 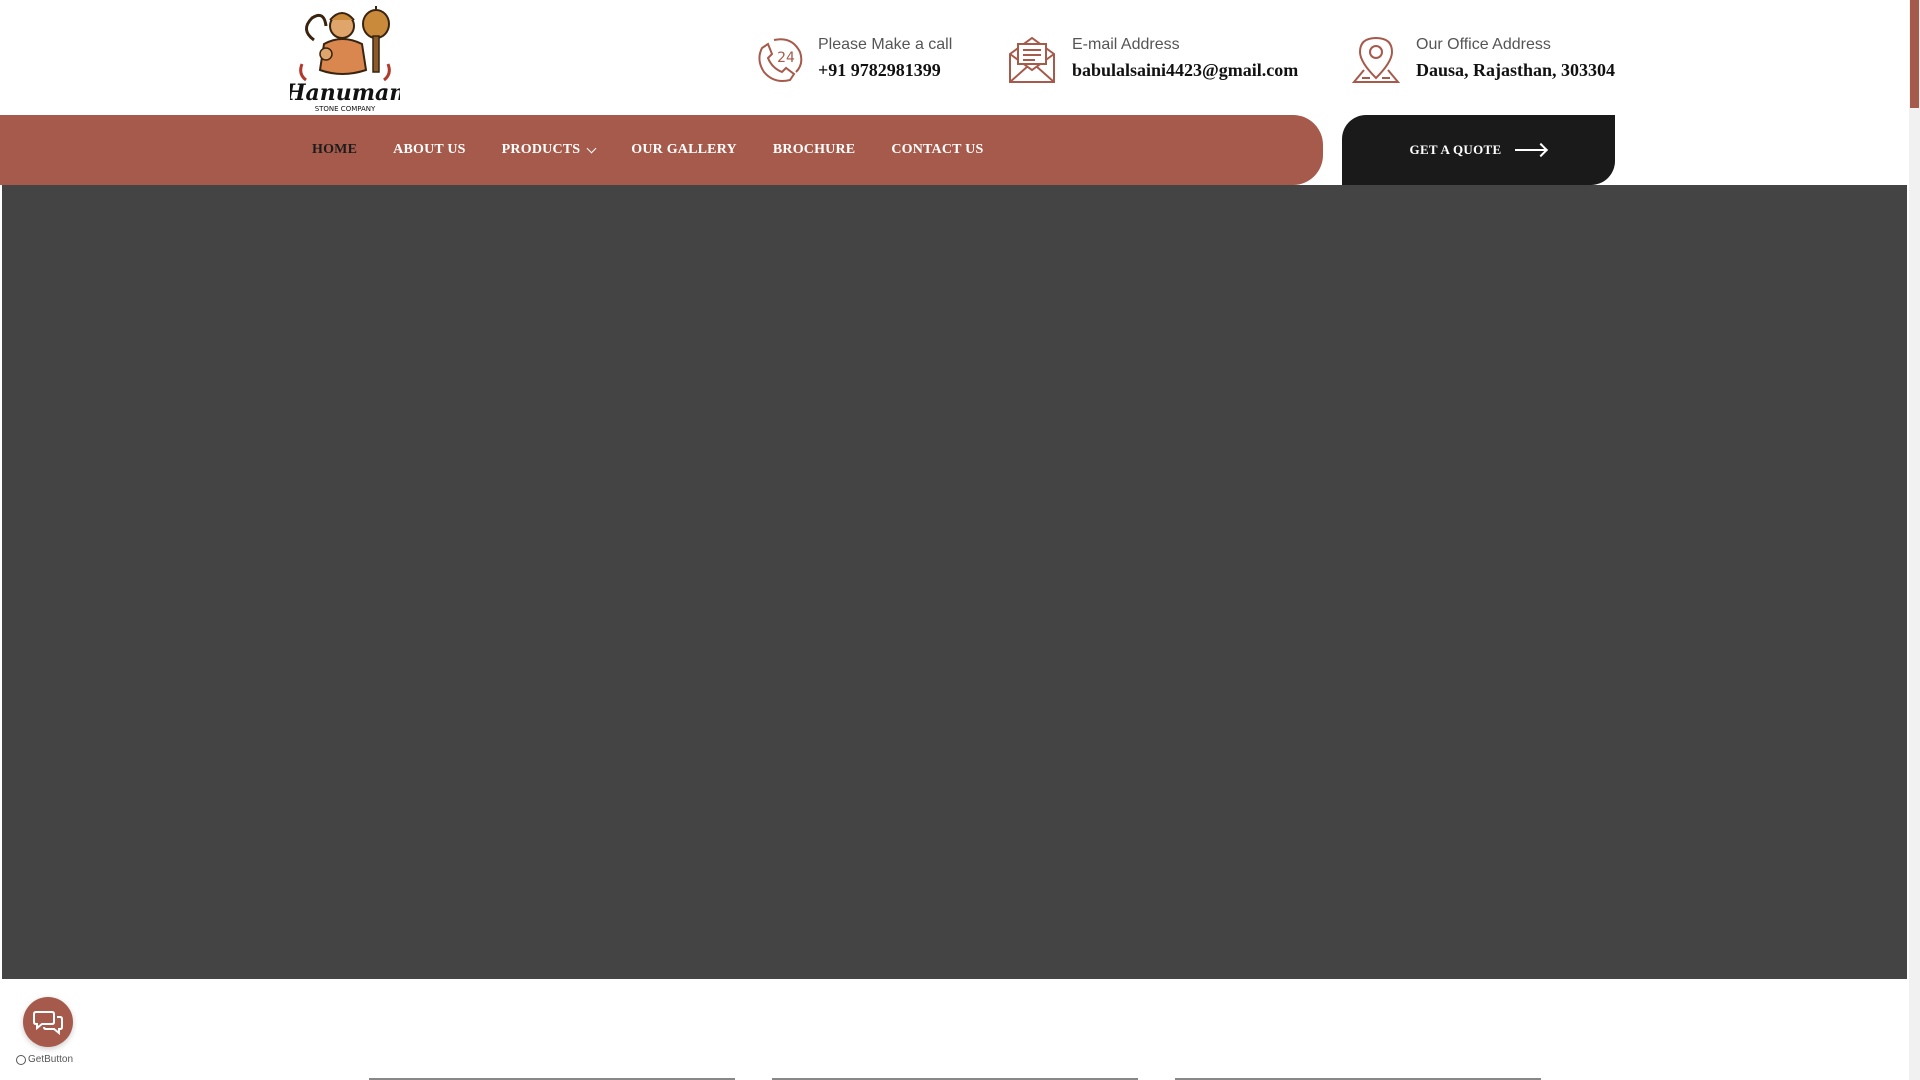 I want to click on call-label: Please Make a call, so click(x=885, y=44).